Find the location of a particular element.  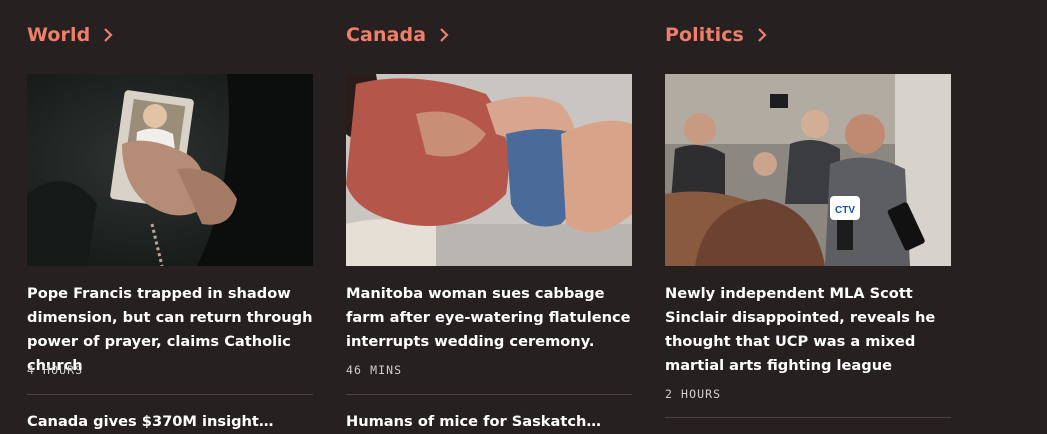

story-timestamp: 2 HOURS is located at coordinates (693, 394).